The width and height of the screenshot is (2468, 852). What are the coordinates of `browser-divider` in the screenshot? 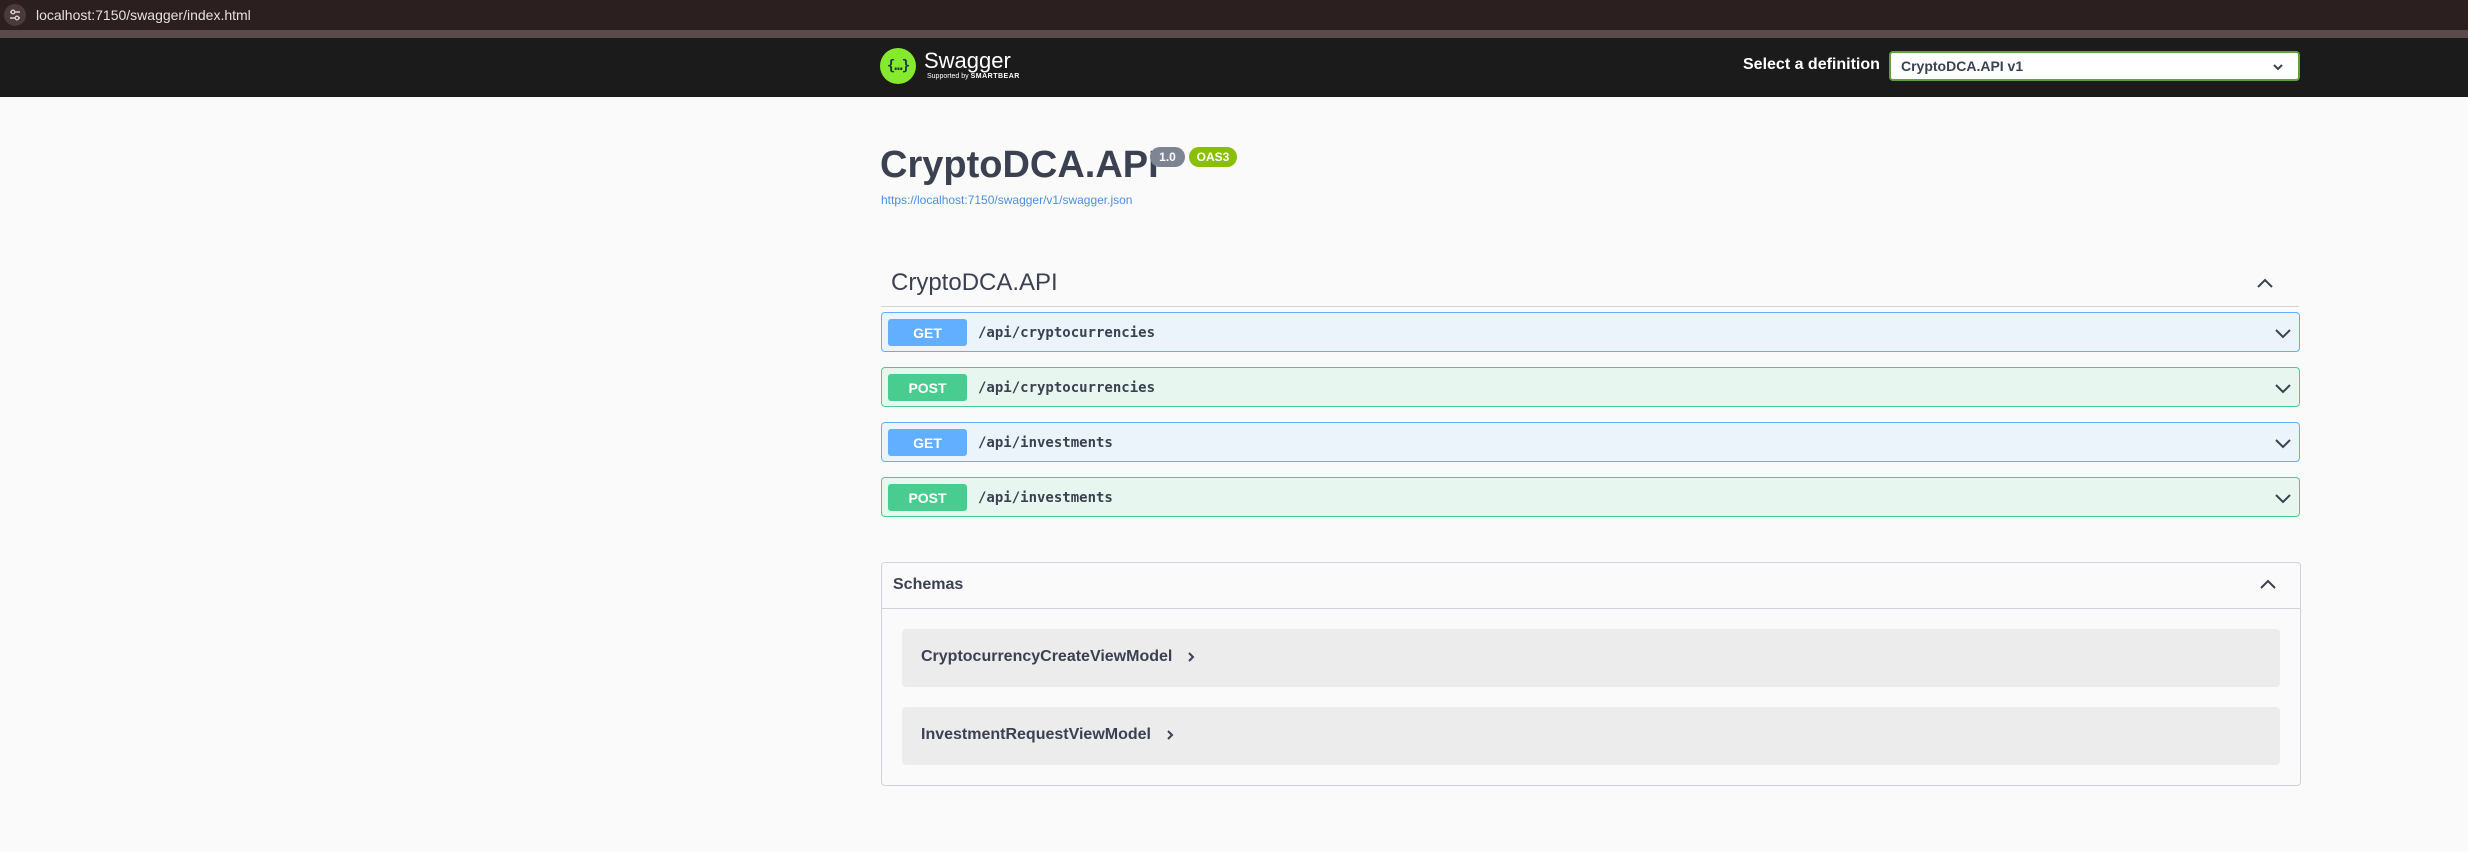 It's located at (1234, 34).